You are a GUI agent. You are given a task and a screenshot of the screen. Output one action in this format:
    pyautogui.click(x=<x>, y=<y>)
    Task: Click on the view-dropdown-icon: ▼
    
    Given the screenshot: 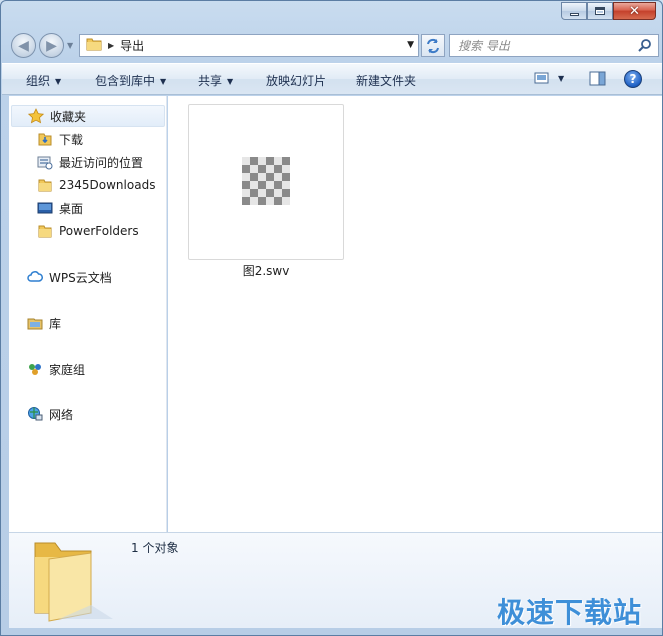 What is the action you would take?
    pyautogui.click(x=561, y=78)
    